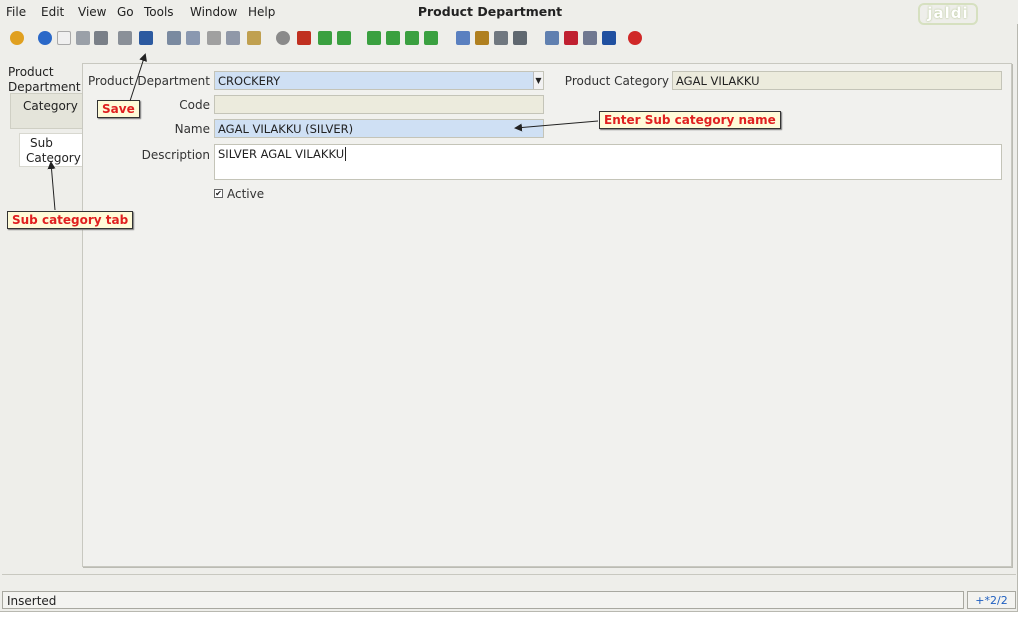 This screenshot has height=617, width=1024. I want to click on tab-sub-category-line2: Category, so click(53, 158).